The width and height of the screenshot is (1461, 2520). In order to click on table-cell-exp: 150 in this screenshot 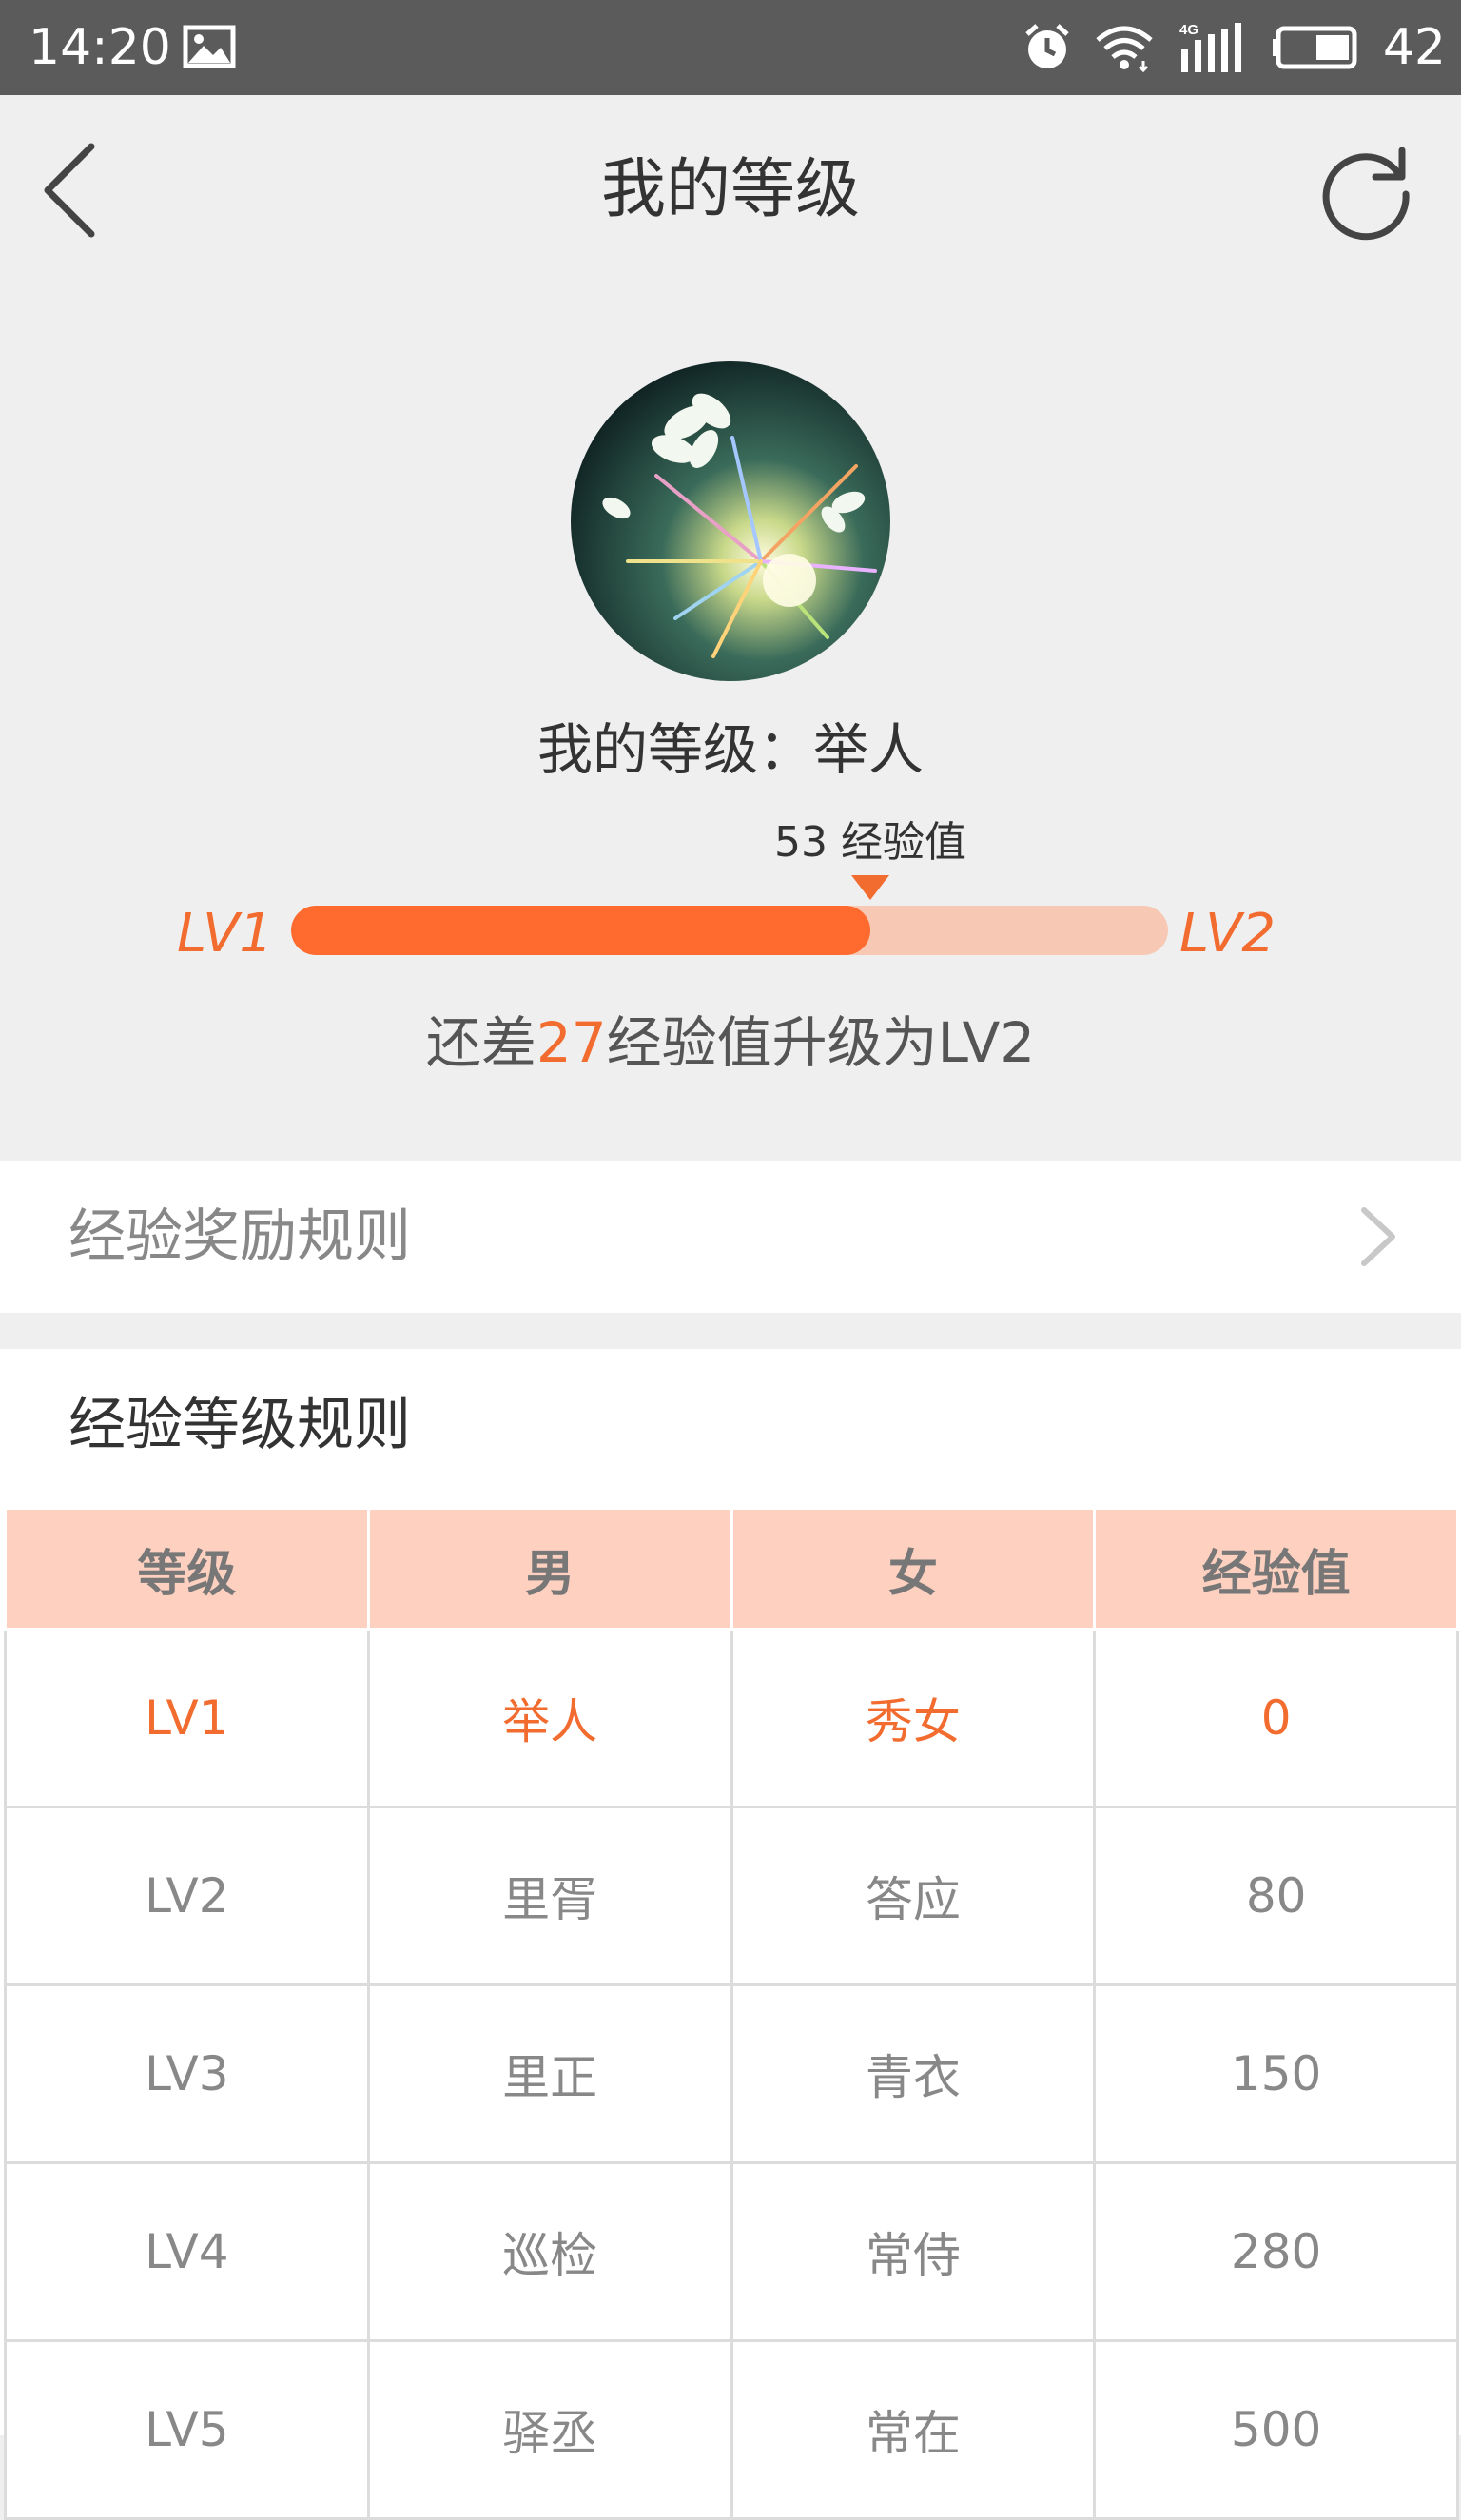, I will do `click(1276, 2073)`.